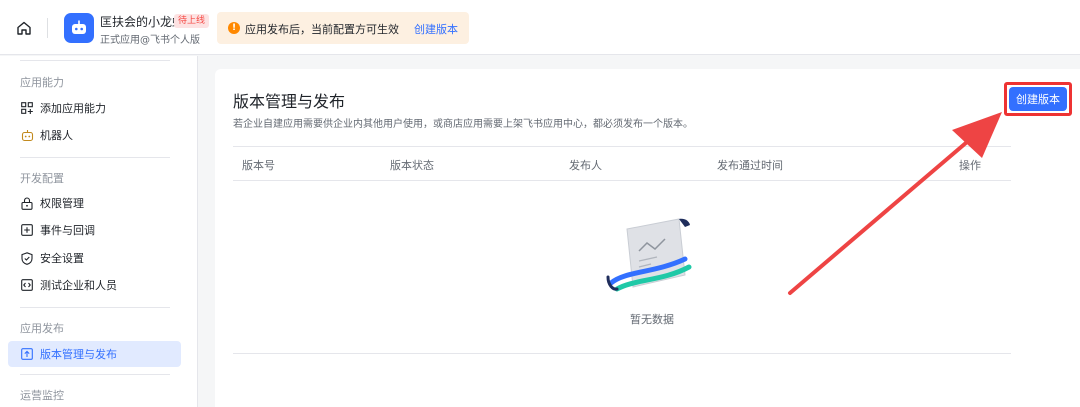 This screenshot has height=407, width=1080. Describe the element at coordinates (62, 258) in the screenshot. I see `sidebar-item-label: 安全设置` at that location.